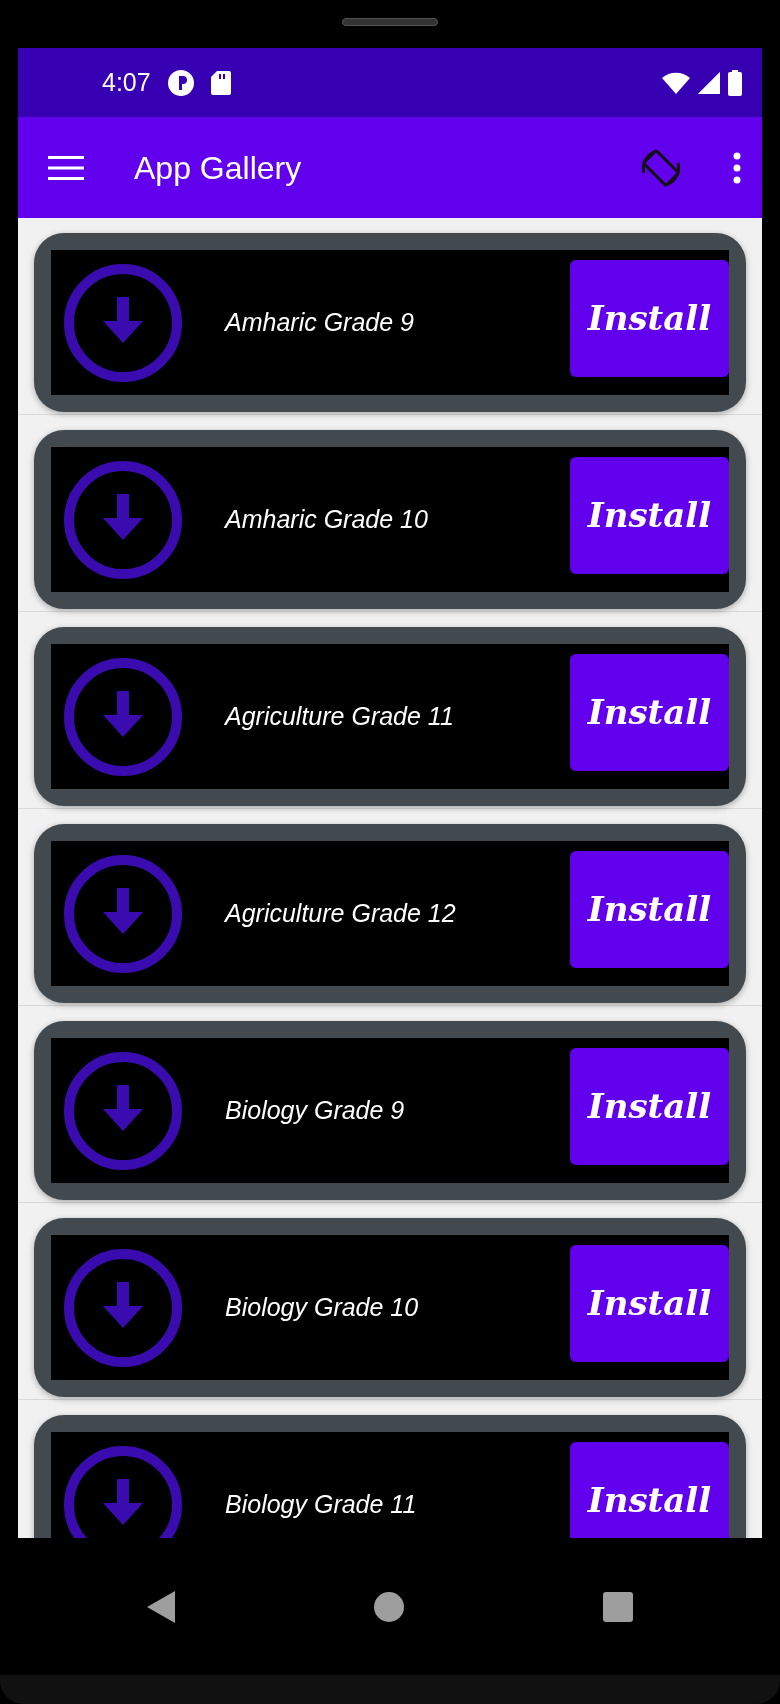 Image resolution: width=780 pixels, height=1704 pixels. I want to click on wifi-icon, so click(676, 82).